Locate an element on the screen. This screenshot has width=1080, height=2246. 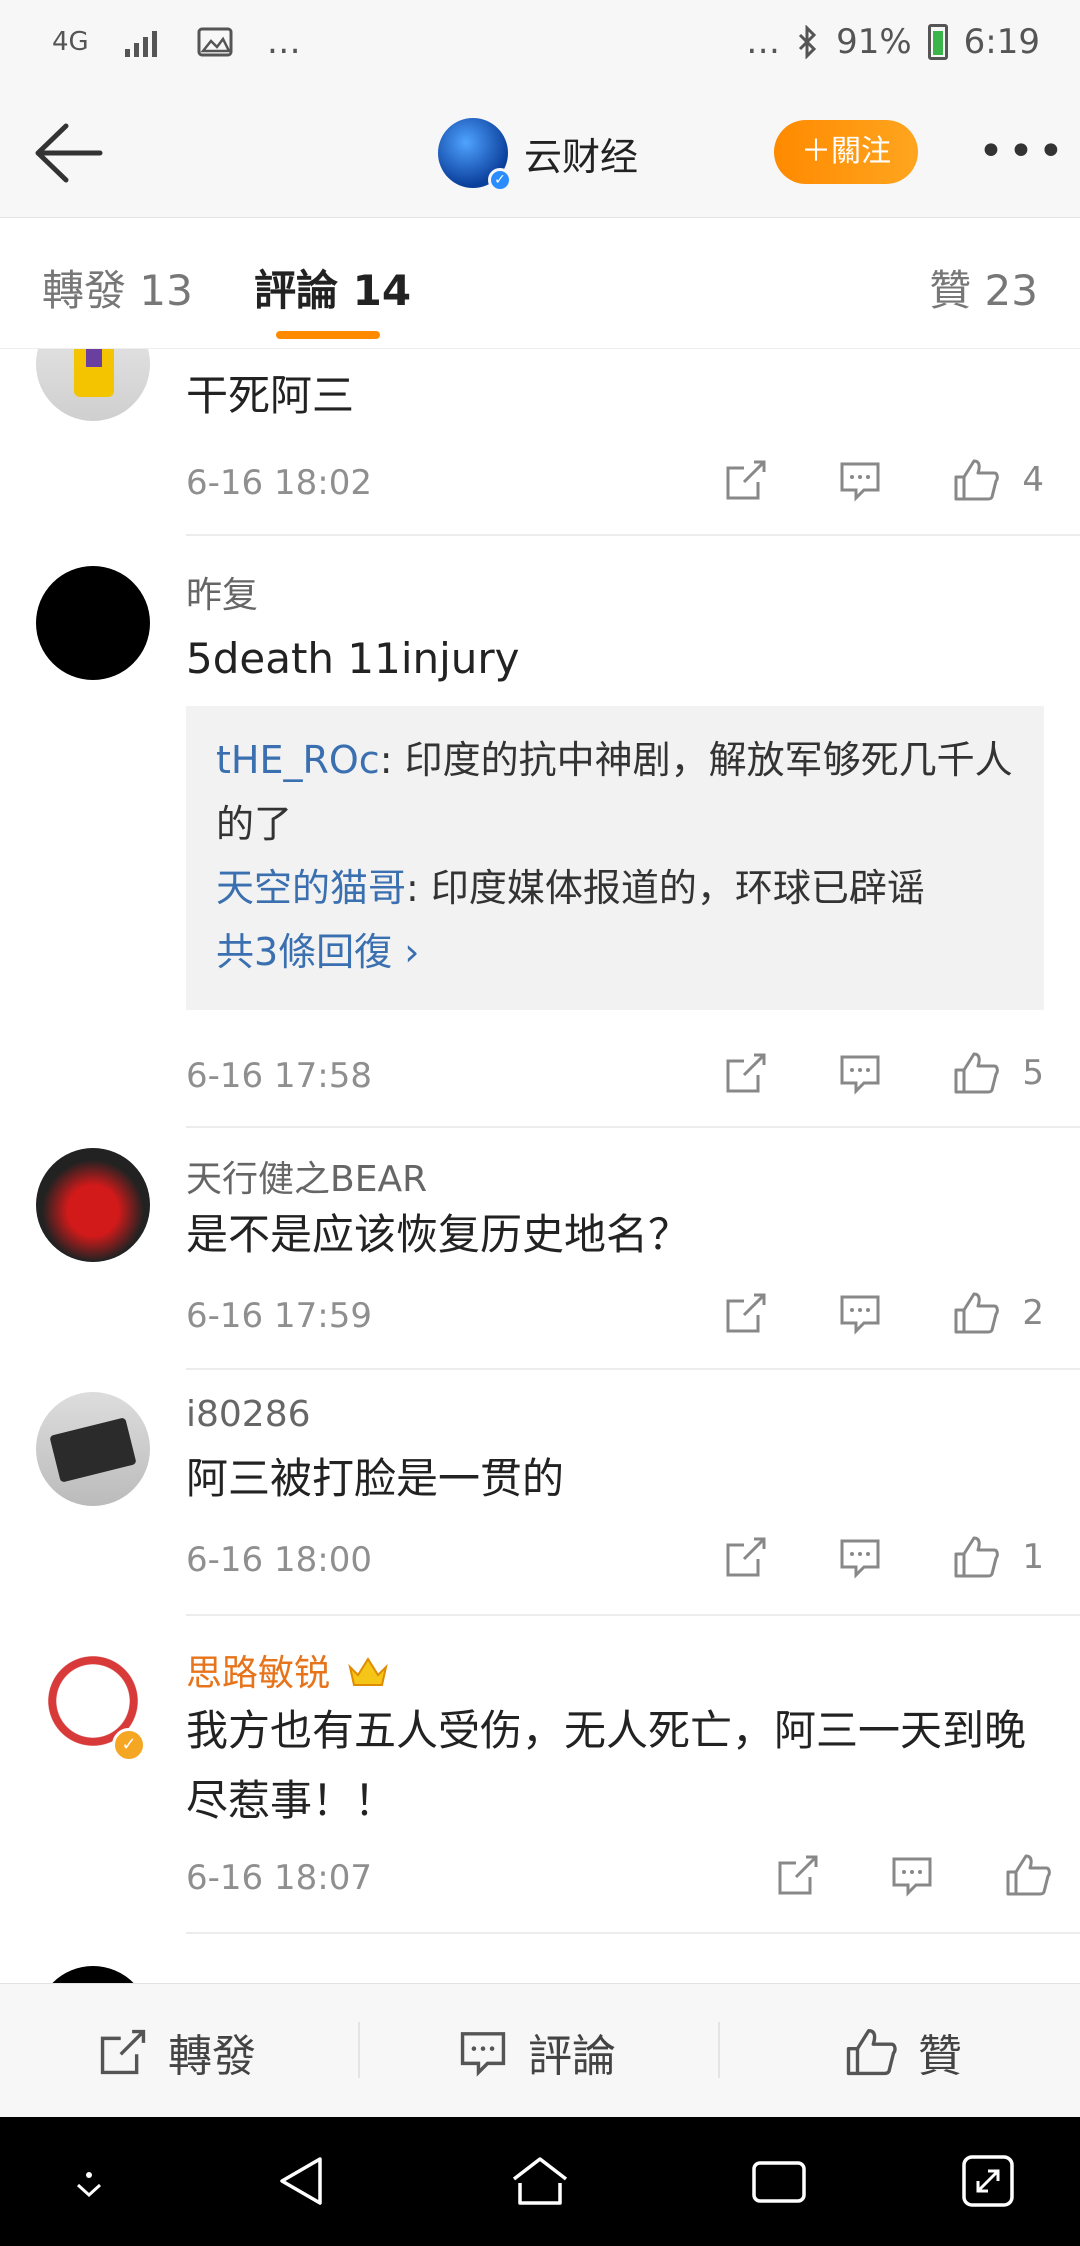
battery-percent: 91% is located at coordinates (874, 42).